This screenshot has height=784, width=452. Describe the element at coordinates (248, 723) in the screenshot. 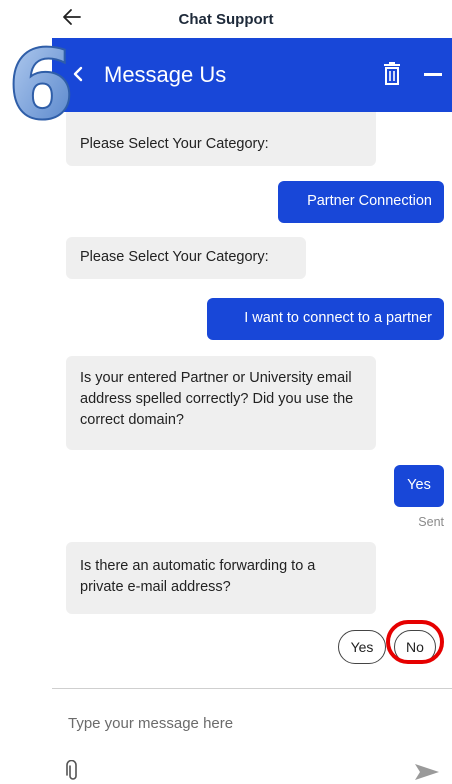

I see `message-input` at that location.